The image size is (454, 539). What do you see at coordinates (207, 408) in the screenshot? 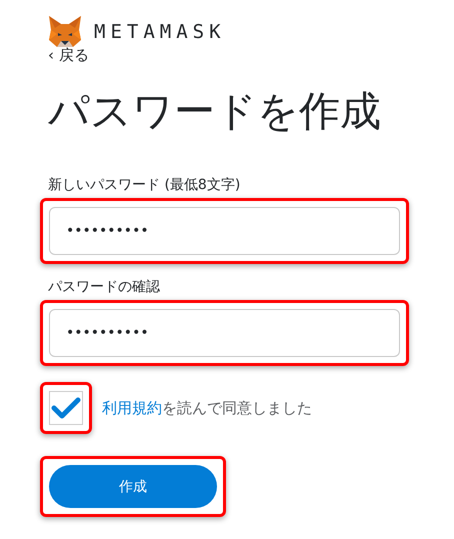
I see `terms-text: 利用規約を読んで同意しました` at bounding box center [207, 408].